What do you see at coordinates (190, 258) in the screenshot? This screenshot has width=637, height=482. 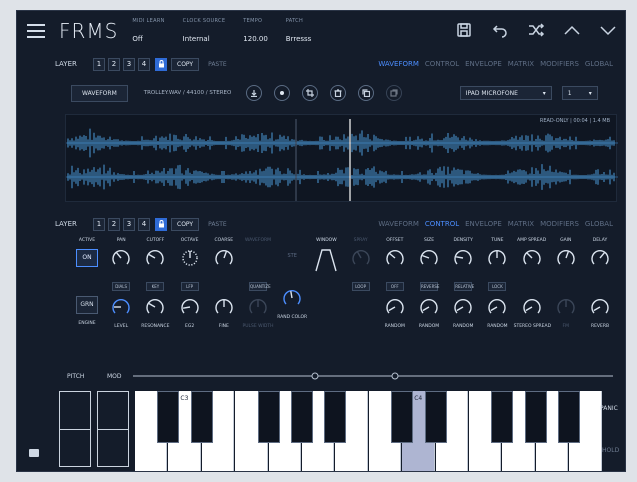 I see `octave-knob` at bounding box center [190, 258].